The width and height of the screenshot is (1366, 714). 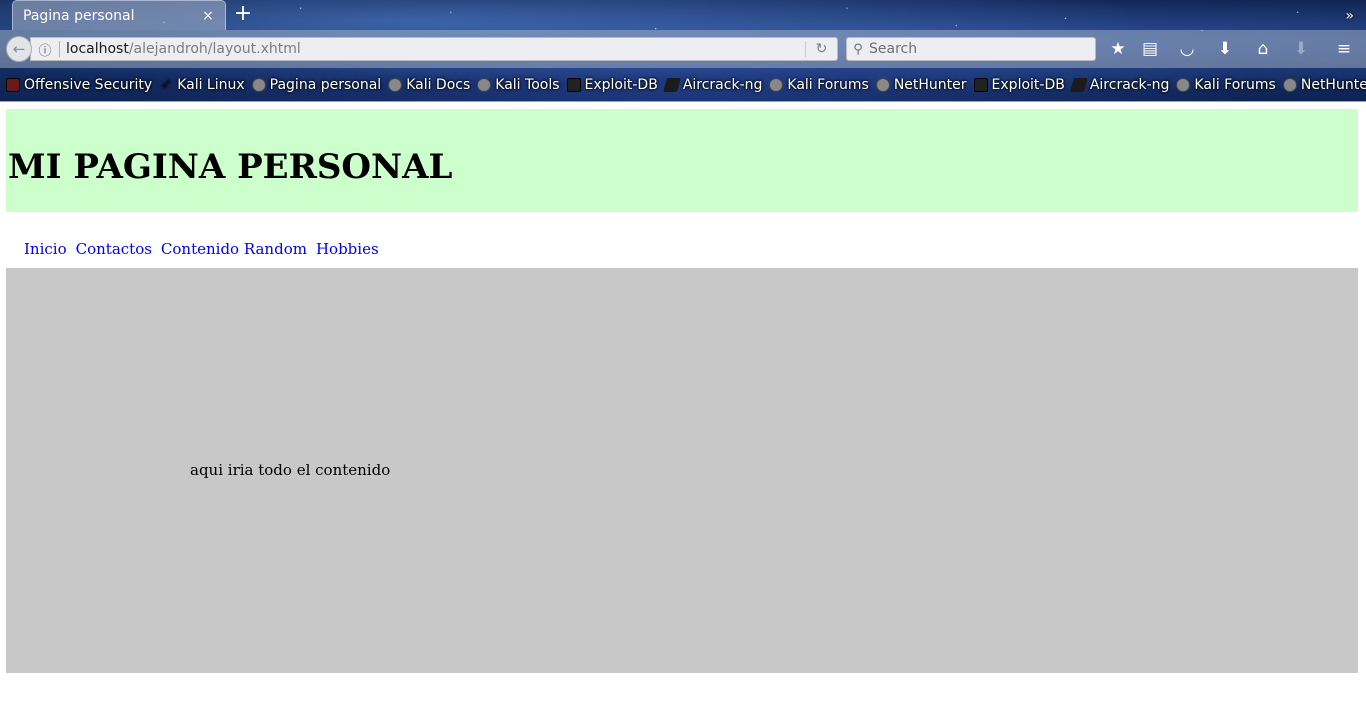 I want to click on download-icon: ⬇, so click(x=1225, y=49).